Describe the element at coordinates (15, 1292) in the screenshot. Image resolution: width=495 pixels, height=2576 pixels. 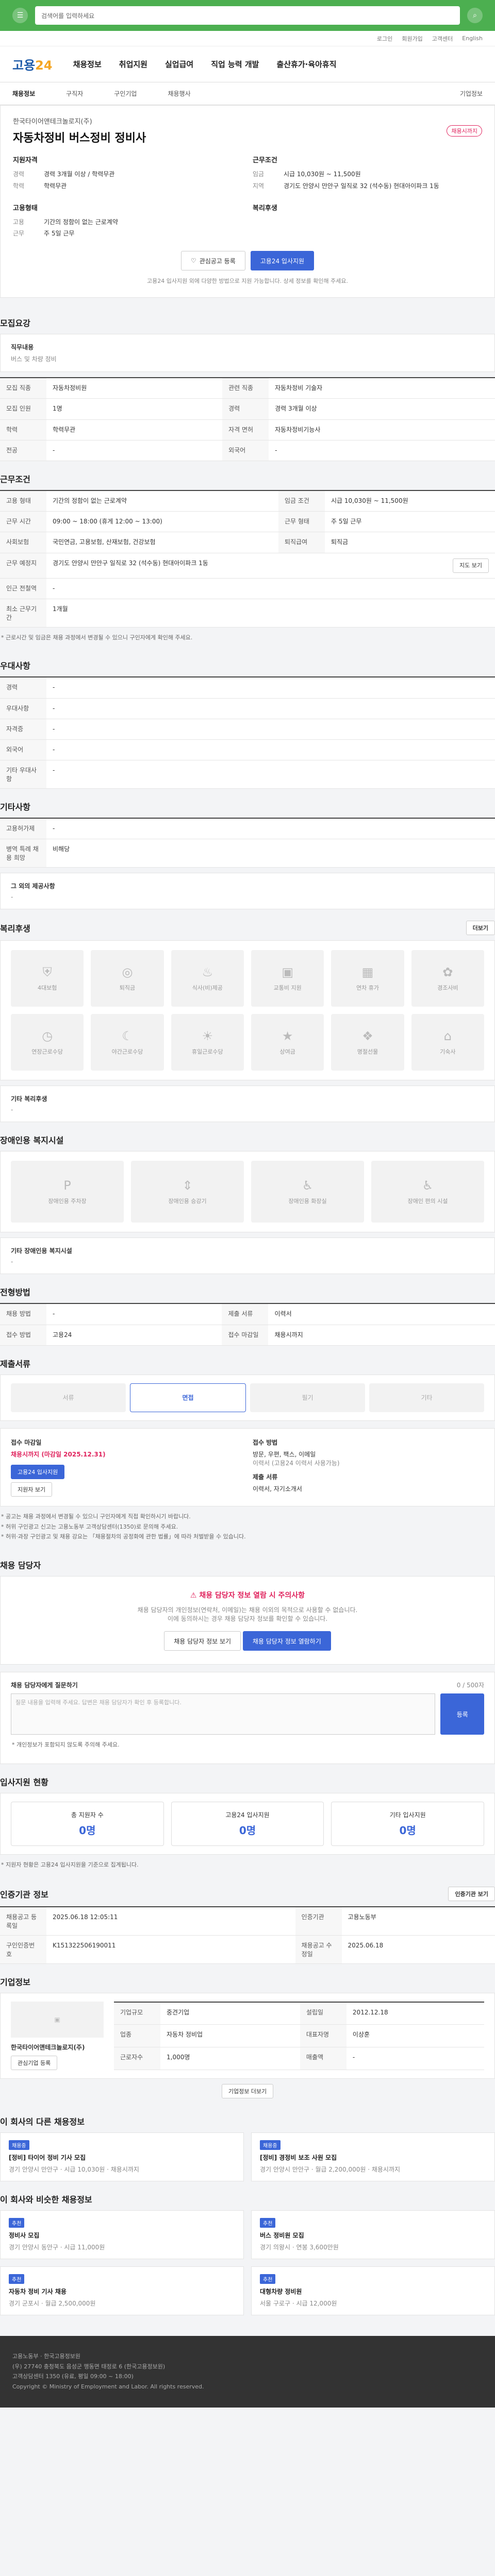
I see `section-title-process: 전형방법` at that location.